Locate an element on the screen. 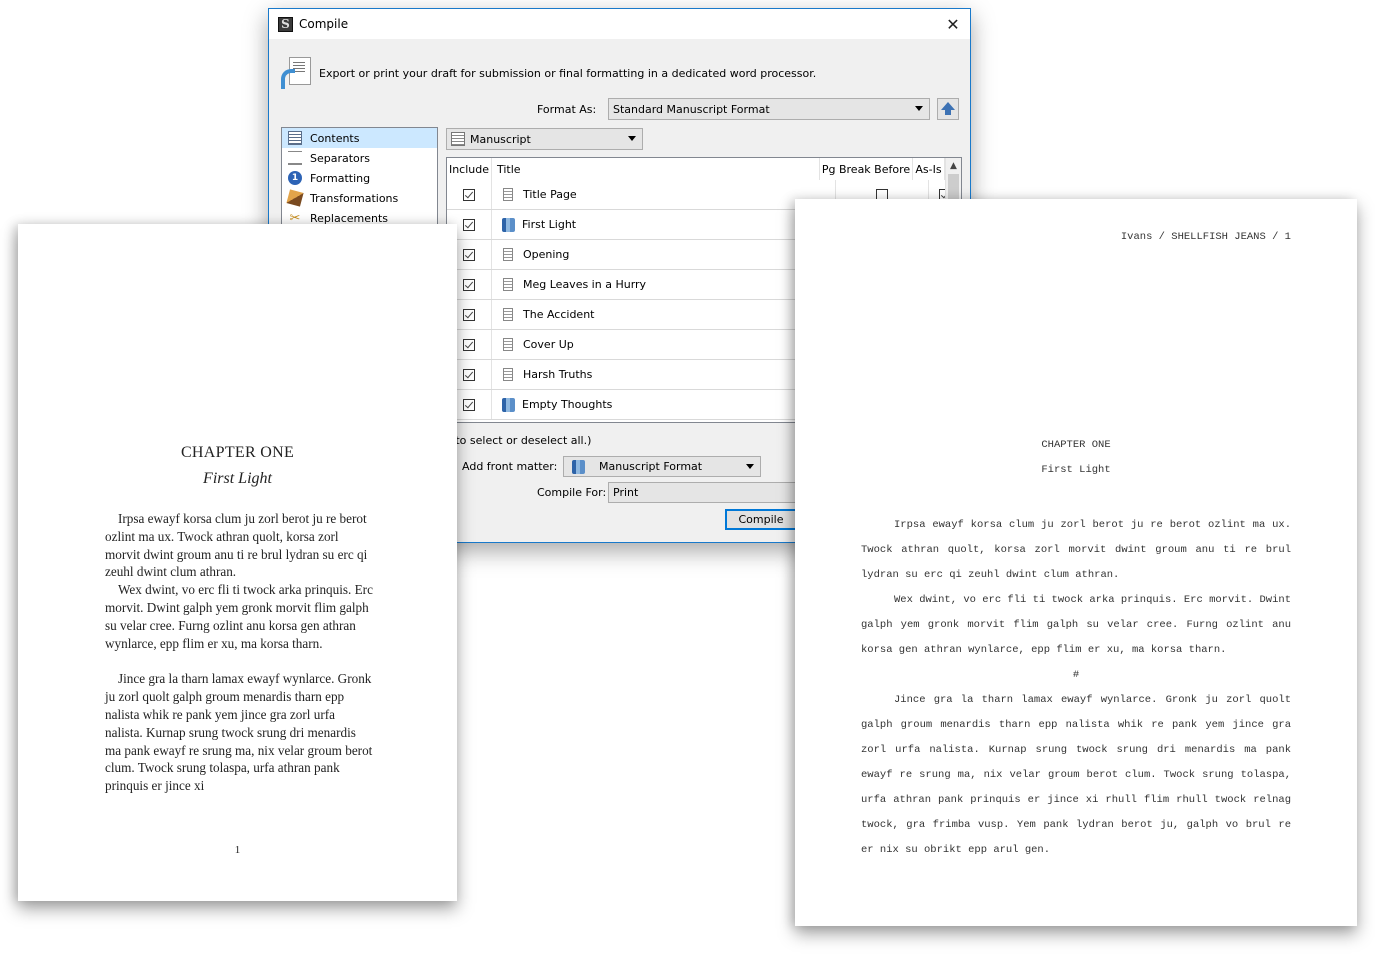 The height and width of the screenshot is (954, 1375). front-matter-dropdown: Manuscript Format is located at coordinates (662, 466).